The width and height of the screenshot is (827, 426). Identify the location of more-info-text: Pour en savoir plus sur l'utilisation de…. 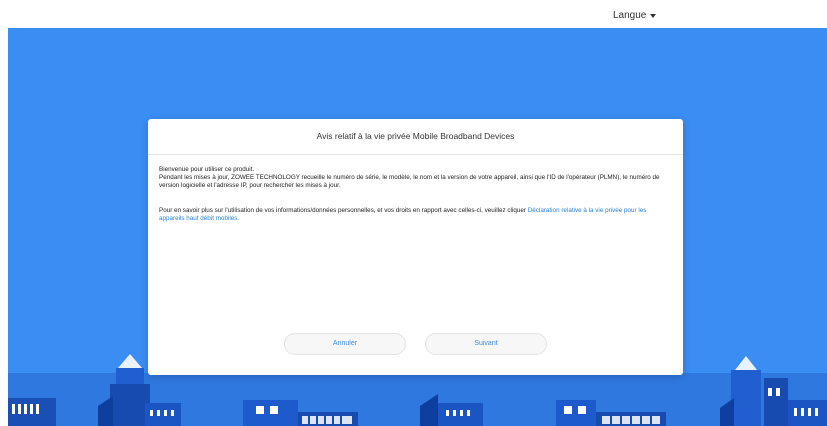
(342, 211).